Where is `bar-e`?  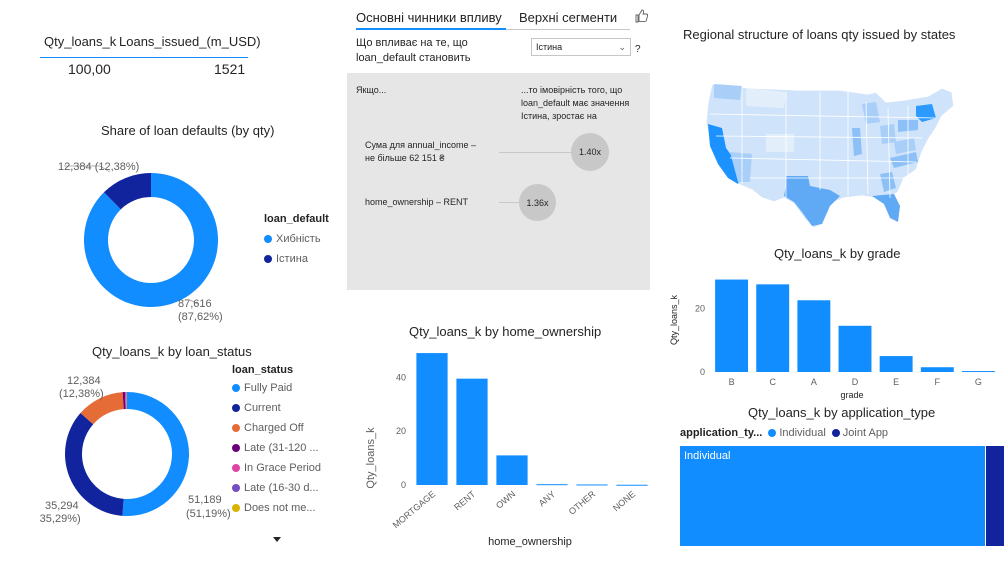
bar-e is located at coordinates (896, 364).